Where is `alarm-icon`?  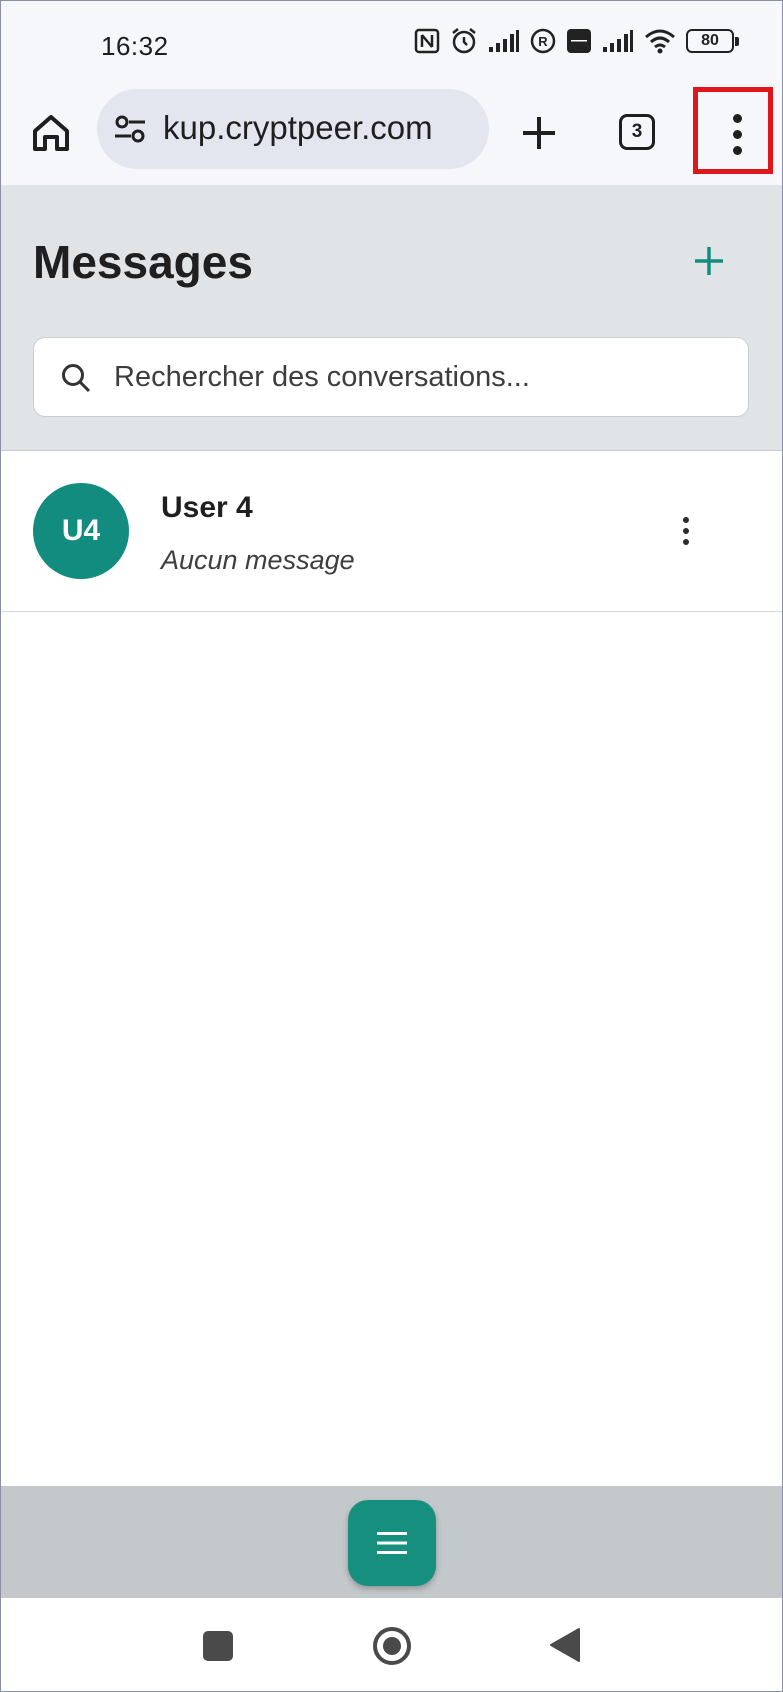 alarm-icon is located at coordinates (464, 41).